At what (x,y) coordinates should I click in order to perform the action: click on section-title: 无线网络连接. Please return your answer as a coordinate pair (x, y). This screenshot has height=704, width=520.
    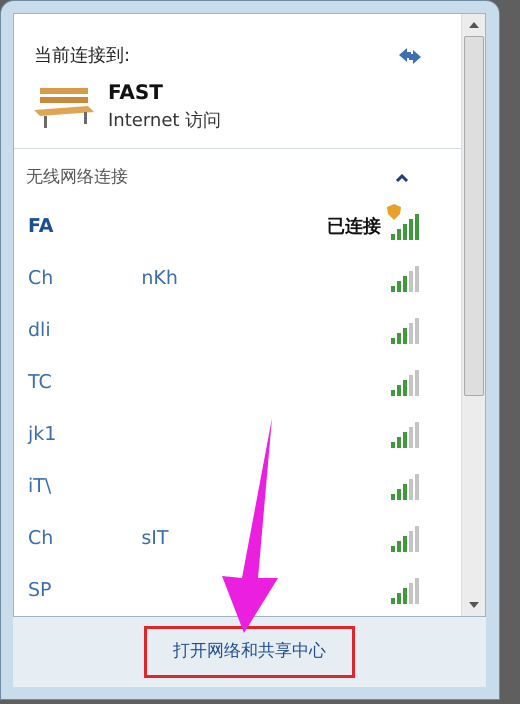
    Looking at the image, I should click on (77, 177).